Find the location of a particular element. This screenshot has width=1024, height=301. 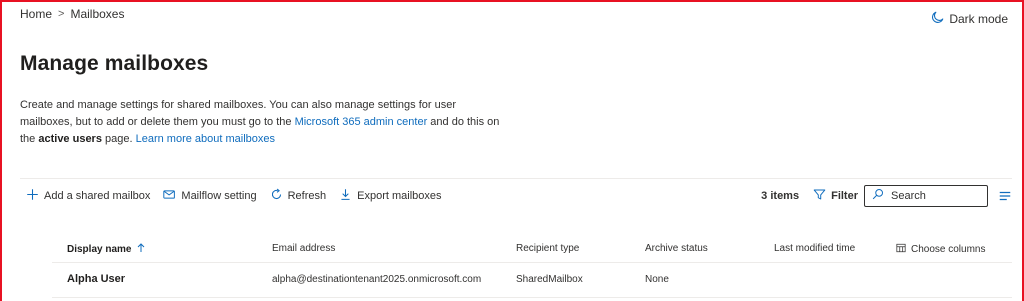

search-input is located at coordinates (936, 196).